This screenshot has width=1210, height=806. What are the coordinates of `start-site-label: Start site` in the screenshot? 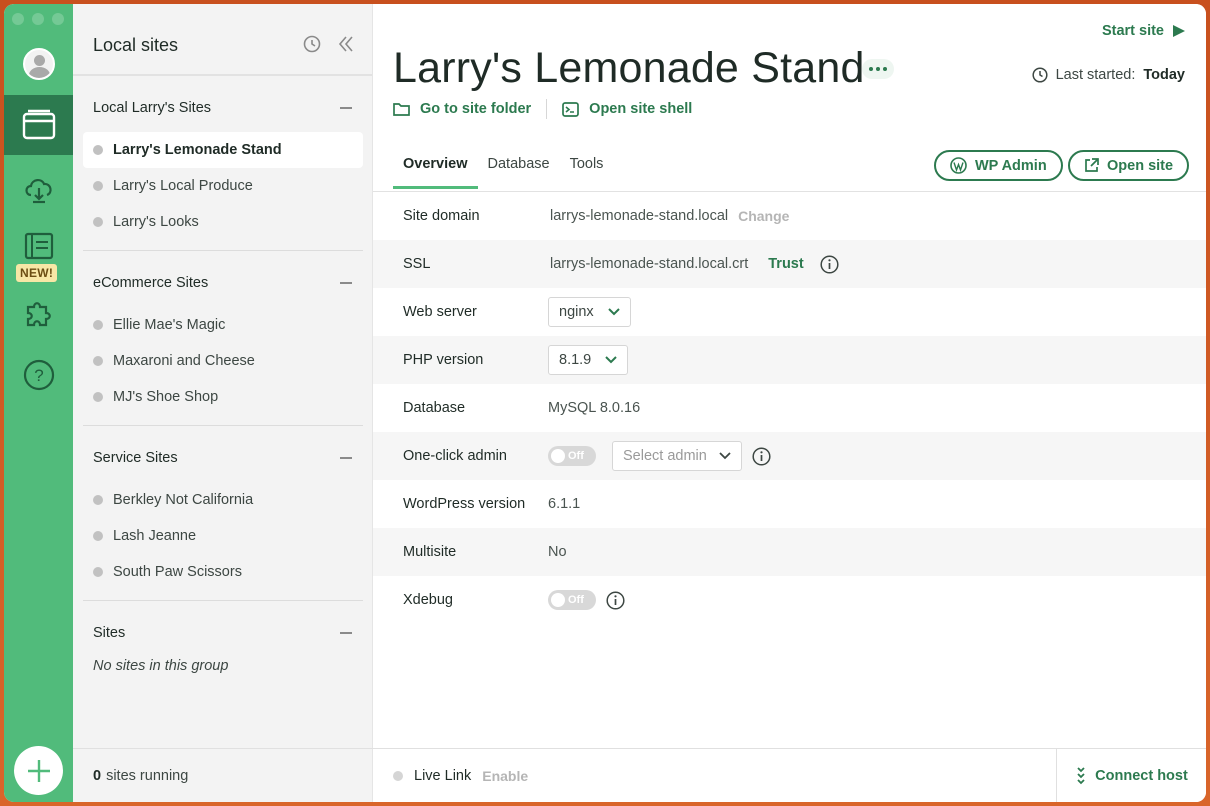 It's located at (1132, 31).